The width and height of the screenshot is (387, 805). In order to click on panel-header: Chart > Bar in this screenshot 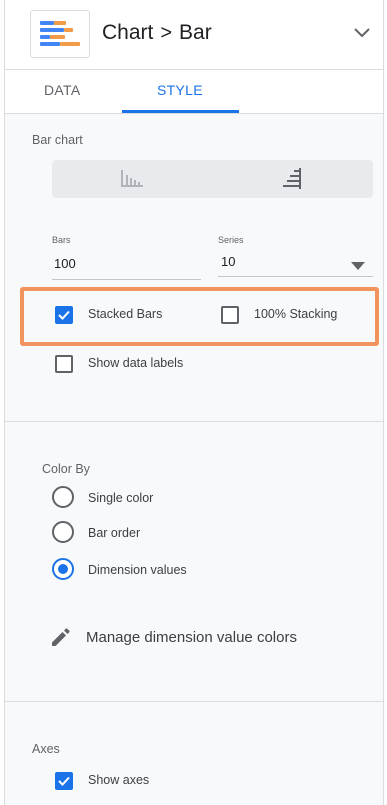, I will do `click(194, 35)`.